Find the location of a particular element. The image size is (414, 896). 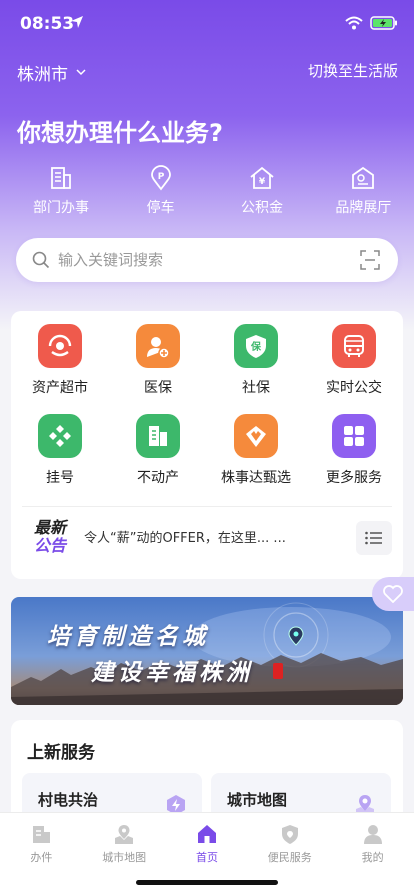

quick-item-label: 品牌展厅 is located at coordinates (363, 208).